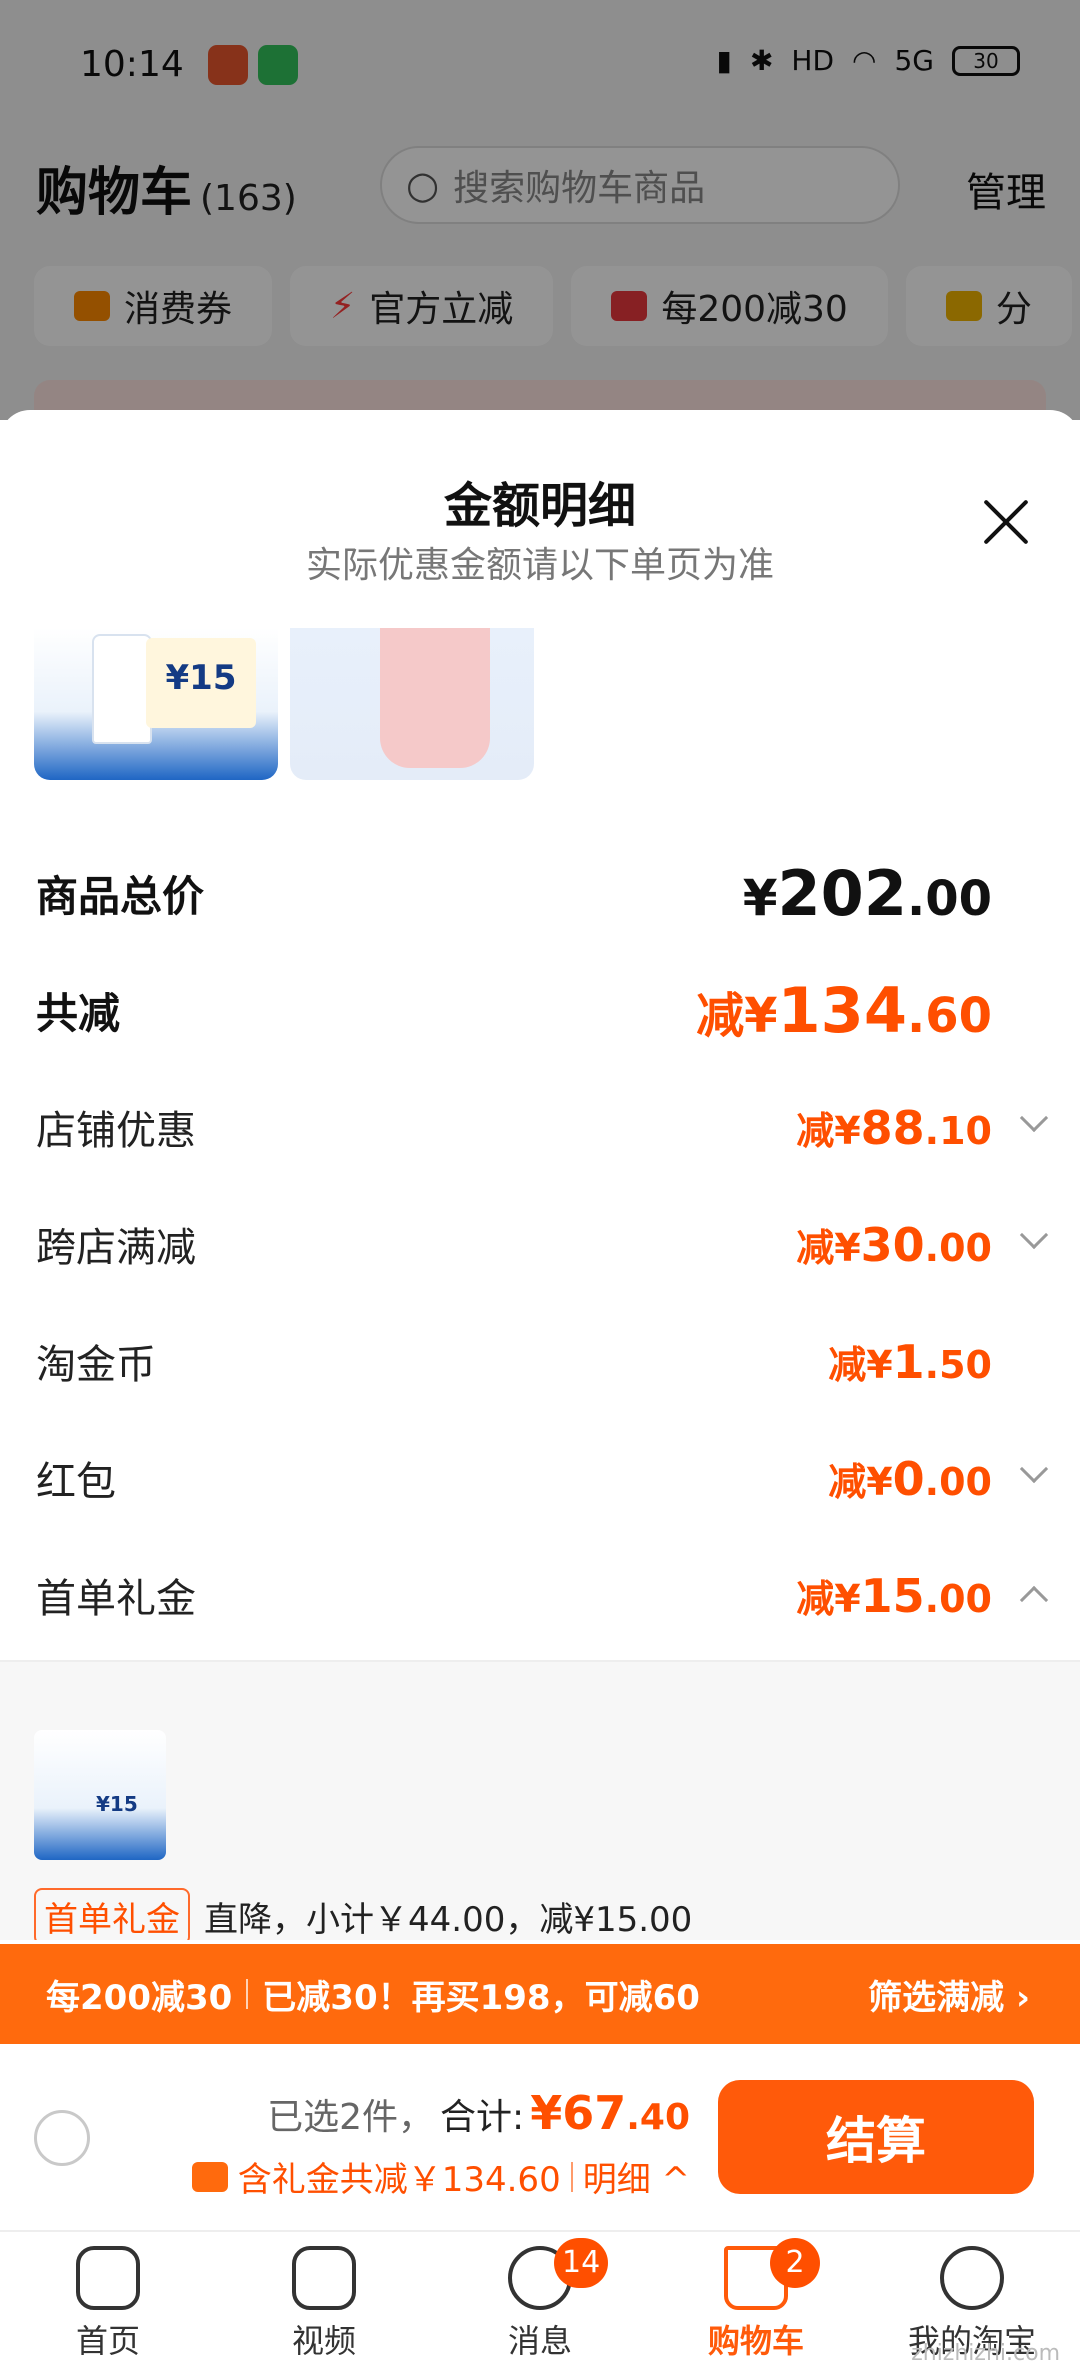 This screenshot has height=2376, width=1080. What do you see at coordinates (481, 1997) in the screenshot?
I see `promo-status: 已减30！再买198，可减60` at bounding box center [481, 1997].